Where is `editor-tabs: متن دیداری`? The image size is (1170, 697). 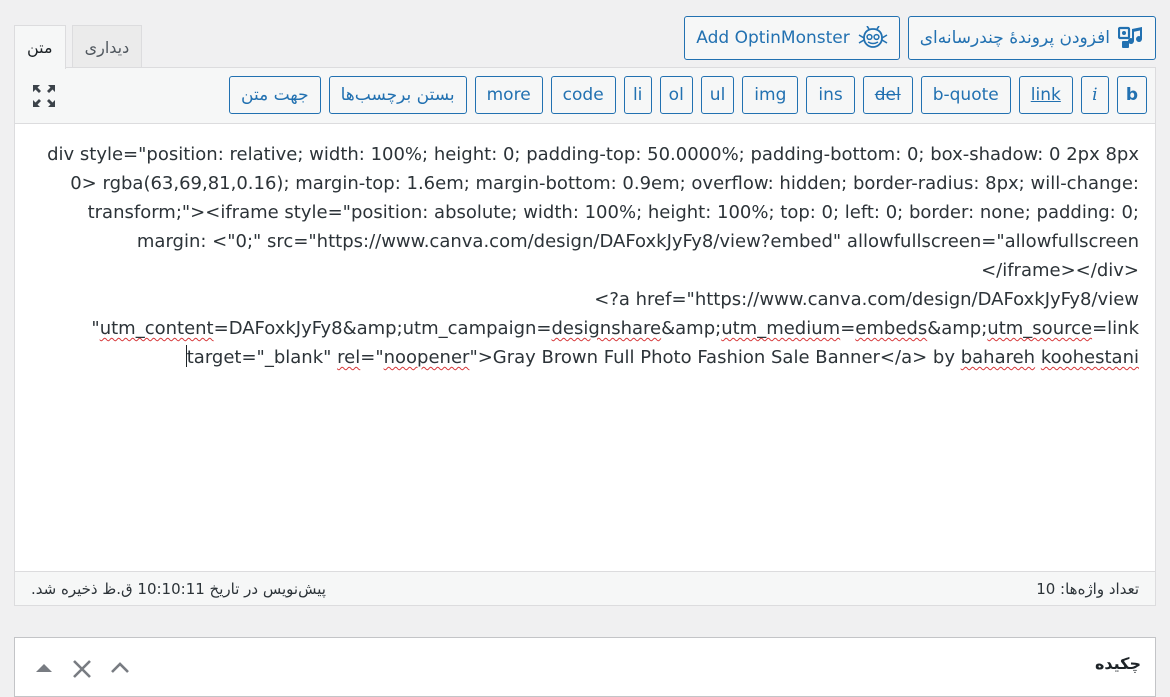
editor-tabs: متن دیداری is located at coordinates (78, 47).